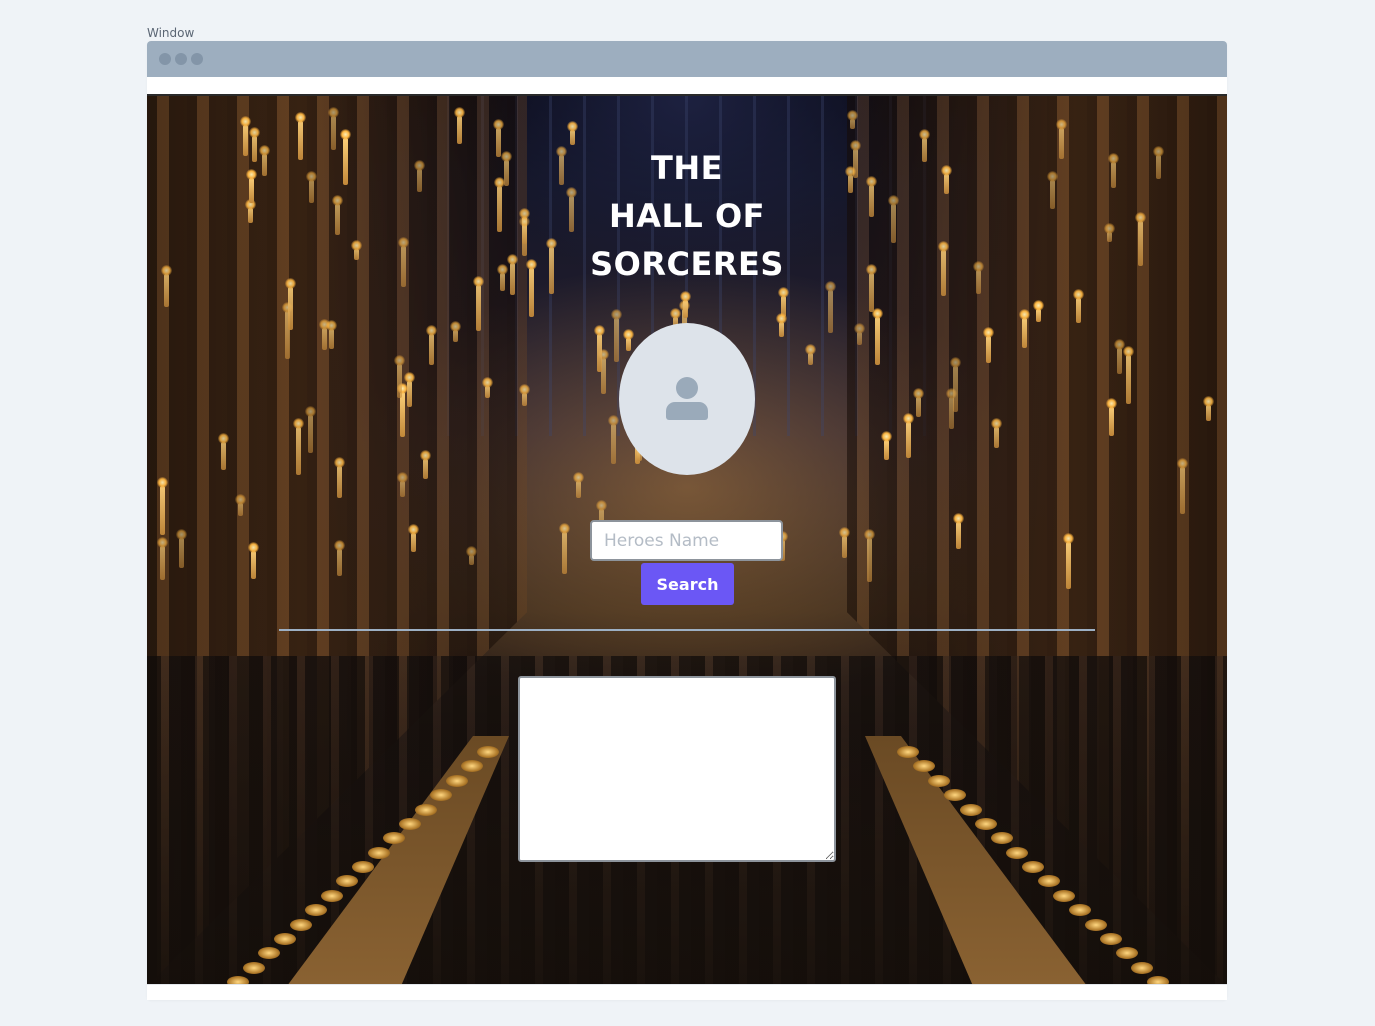 This screenshot has height=1026, width=1375. Describe the element at coordinates (677, 769) in the screenshot. I see `hero-result-textarea` at that location.